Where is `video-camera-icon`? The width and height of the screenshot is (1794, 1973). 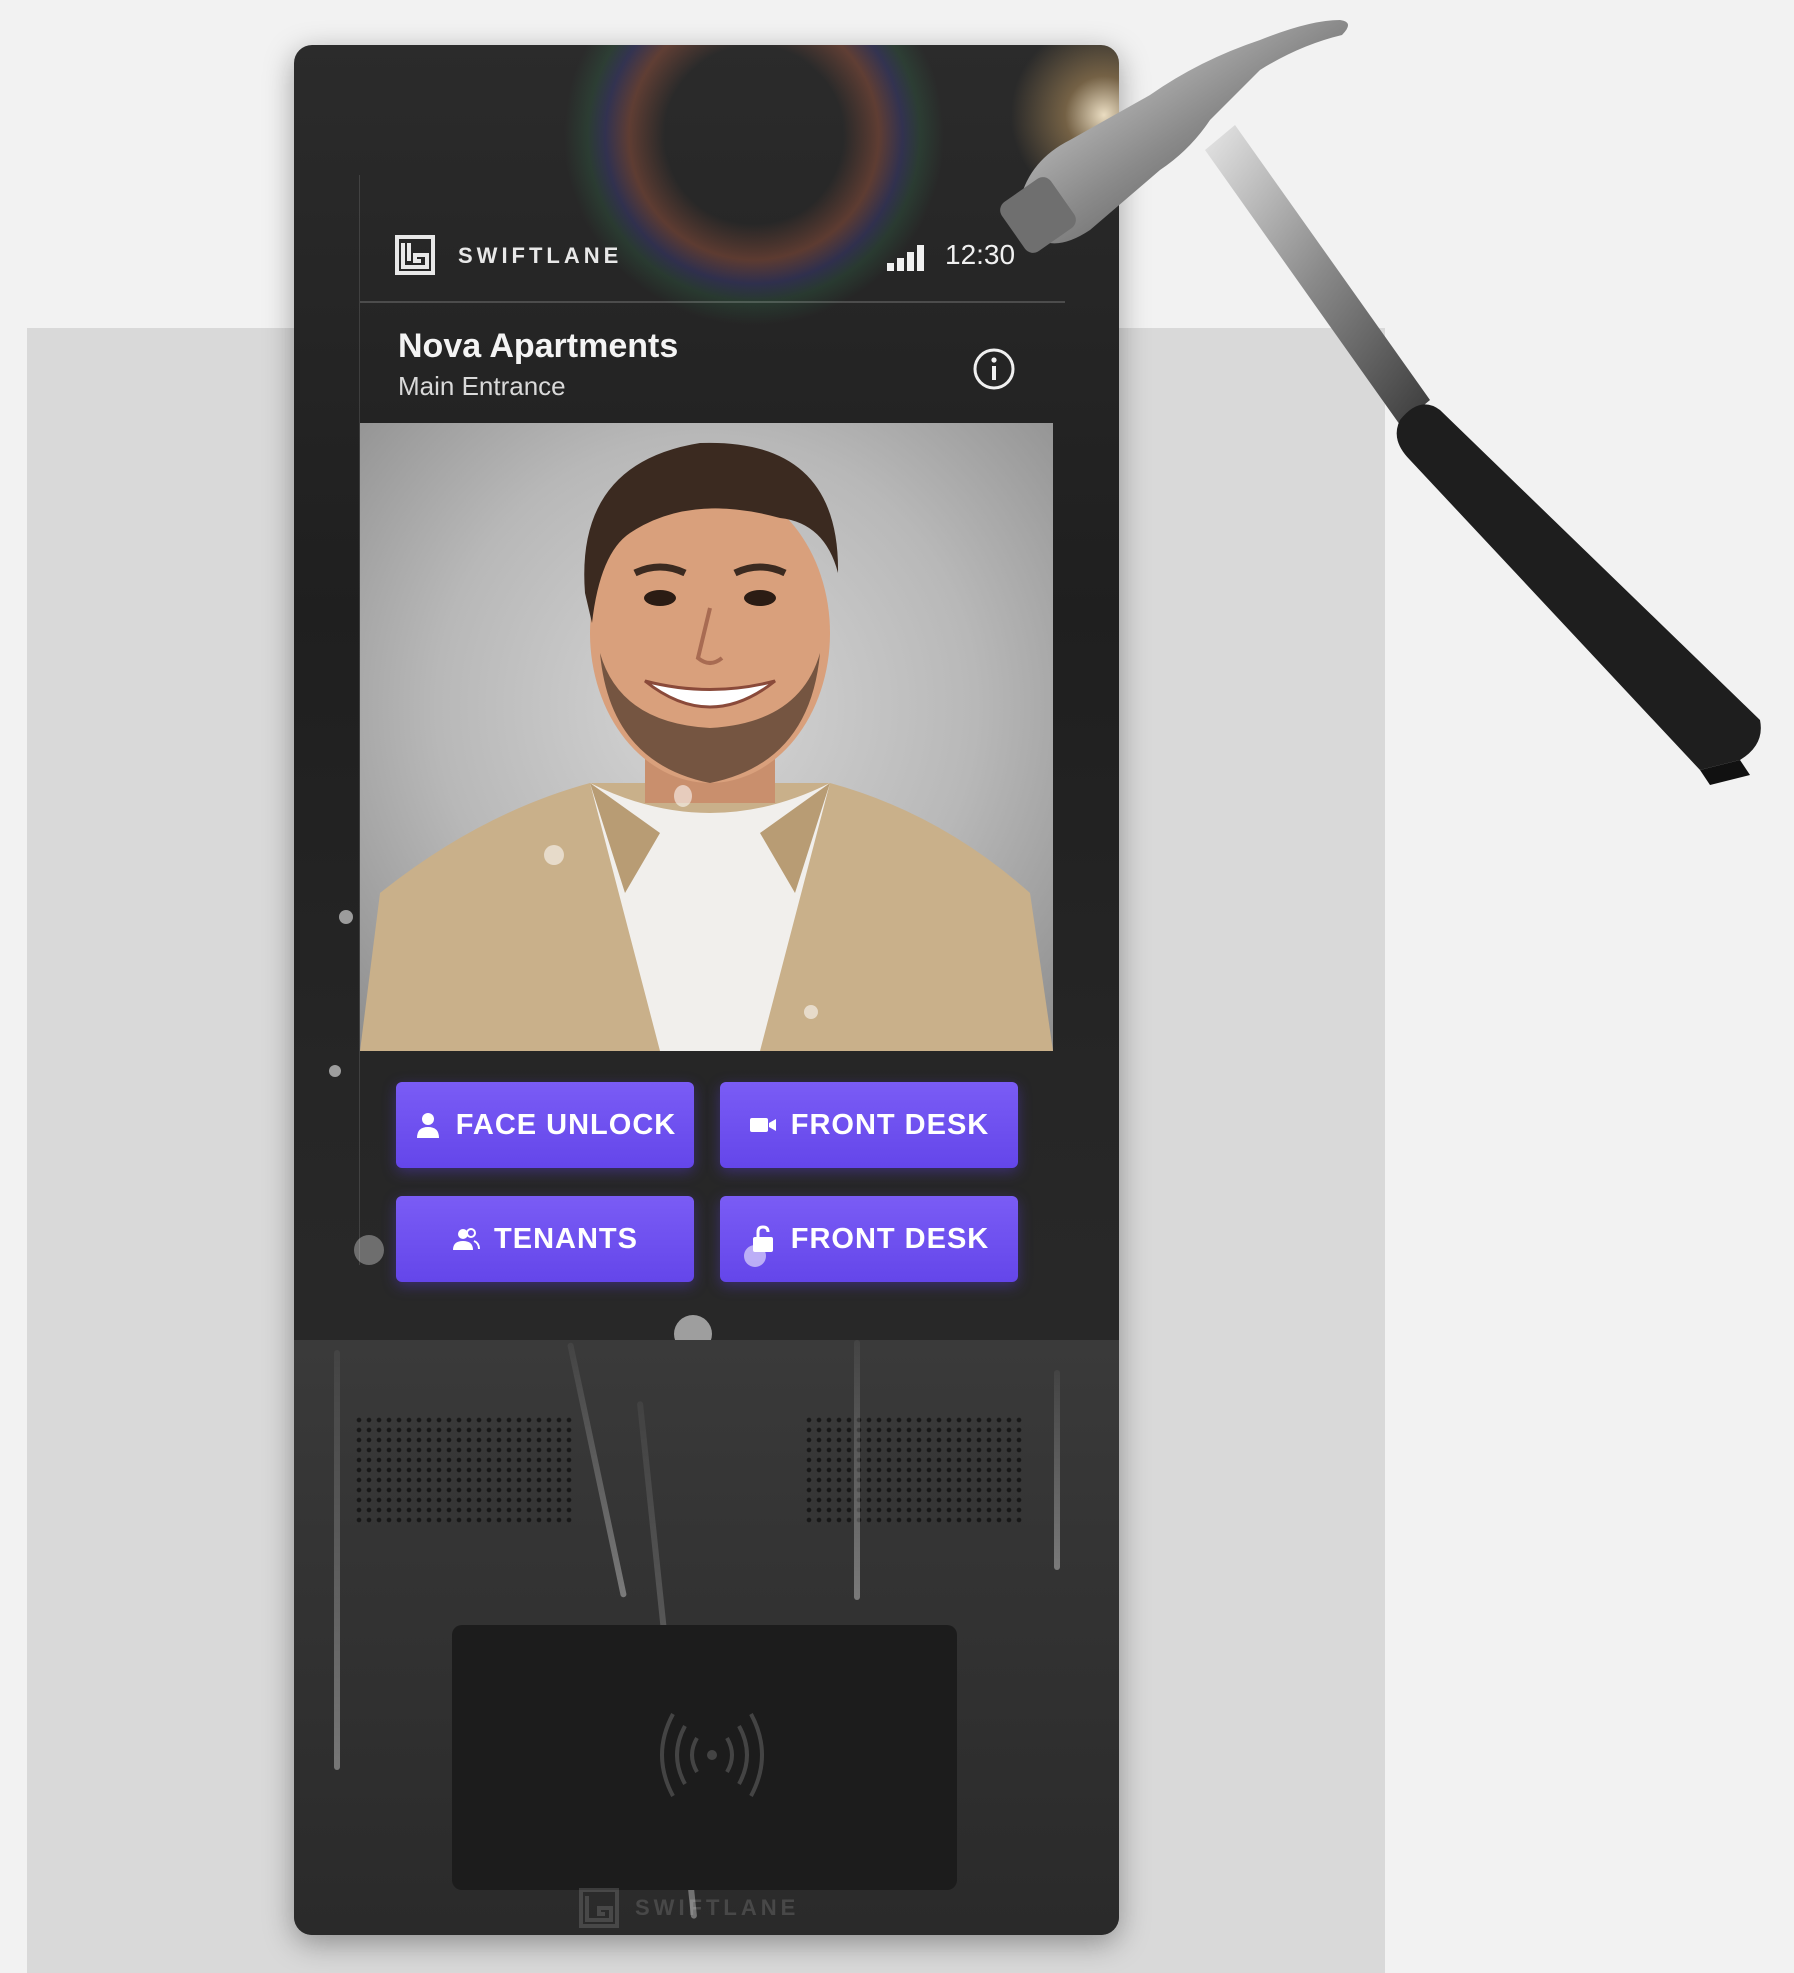
video-camera-icon is located at coordinates (762, 1125).